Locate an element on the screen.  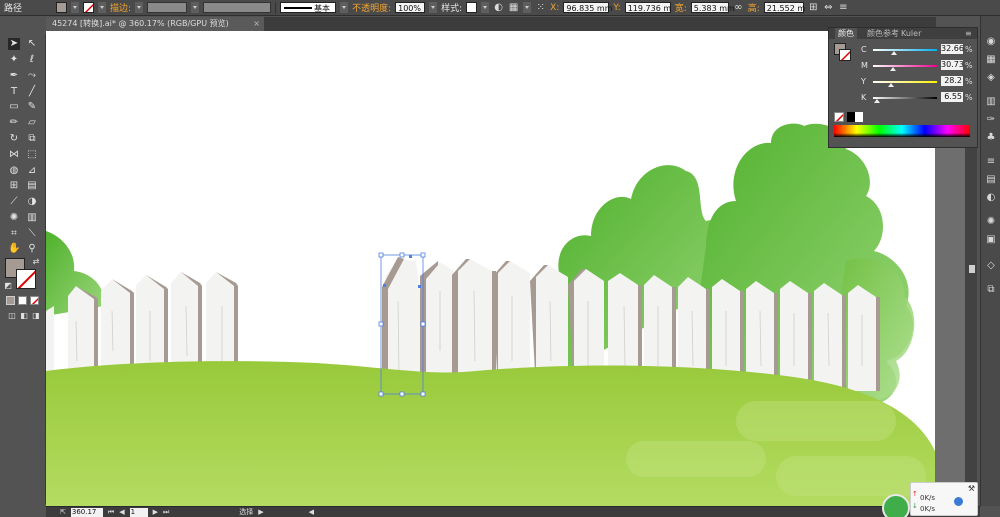
last-page-icon: ⏭ is located at coordinates (166, 512).